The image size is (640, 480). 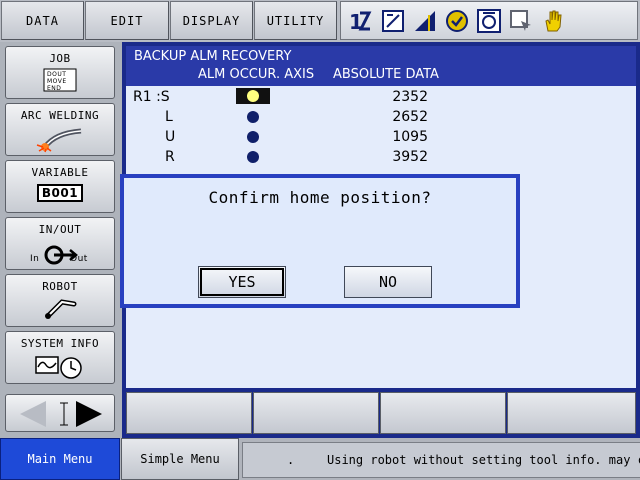 I want to click on table-row: U 1095, so click(x=381, y=138).